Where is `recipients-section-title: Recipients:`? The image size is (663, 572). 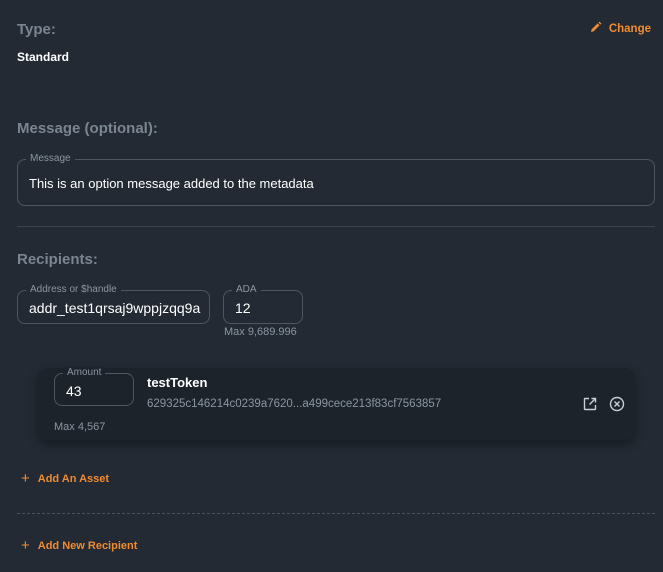
recipients-section-title: Recipients: is located at coordinates (57, 259).